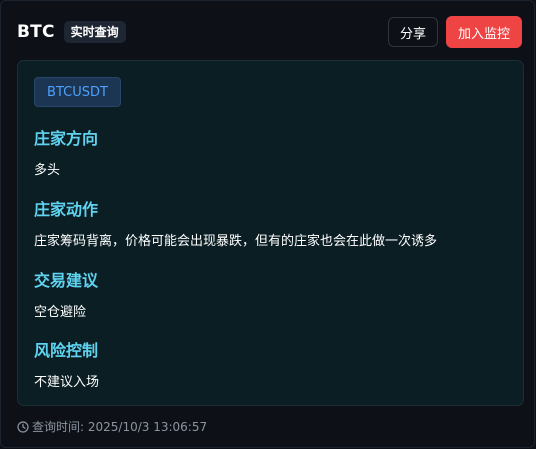  I want to click on section-body-action: 庄家筹码背离，价格可能会出现暴跌，但有的庄家也会在此做一次诱多, so click(236, 241).